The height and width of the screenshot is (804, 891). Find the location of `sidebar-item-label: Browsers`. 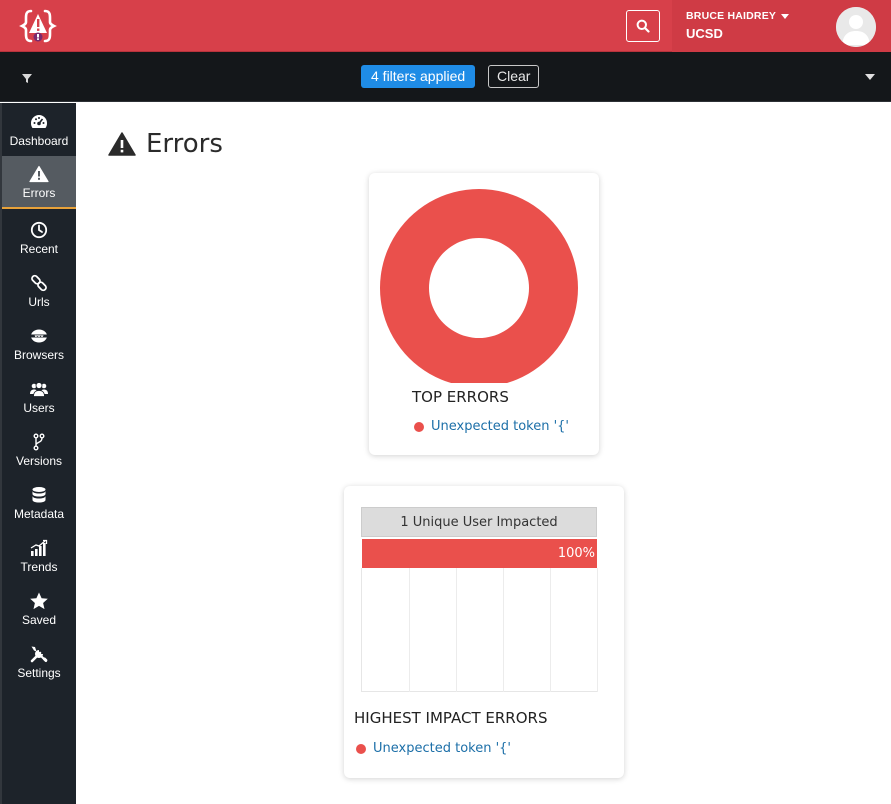

sidebar-item-label: Browsers is located at coordinates (38, 354).